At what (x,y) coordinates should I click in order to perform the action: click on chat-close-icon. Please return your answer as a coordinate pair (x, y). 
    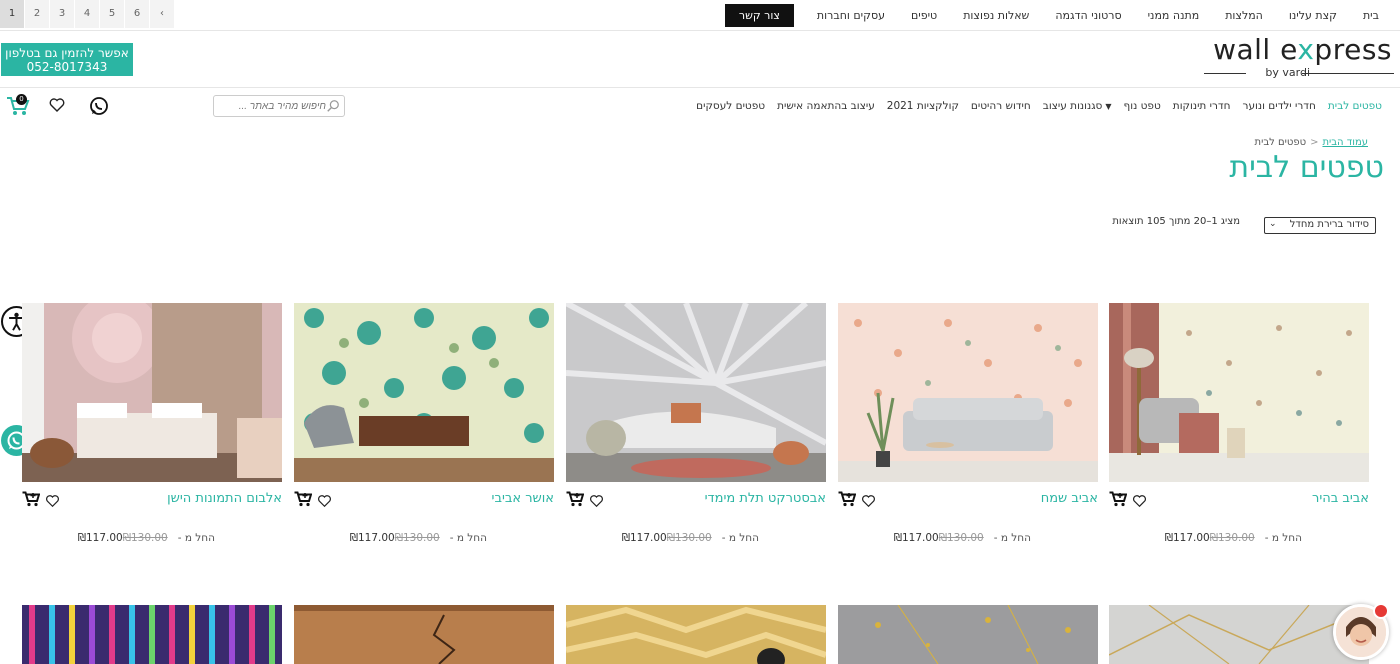
    Looking at the image, I should click on (1381, 611).